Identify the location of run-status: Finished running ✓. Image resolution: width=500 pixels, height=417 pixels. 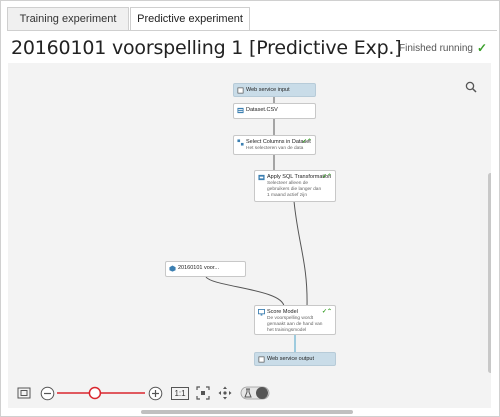
(443, 48).